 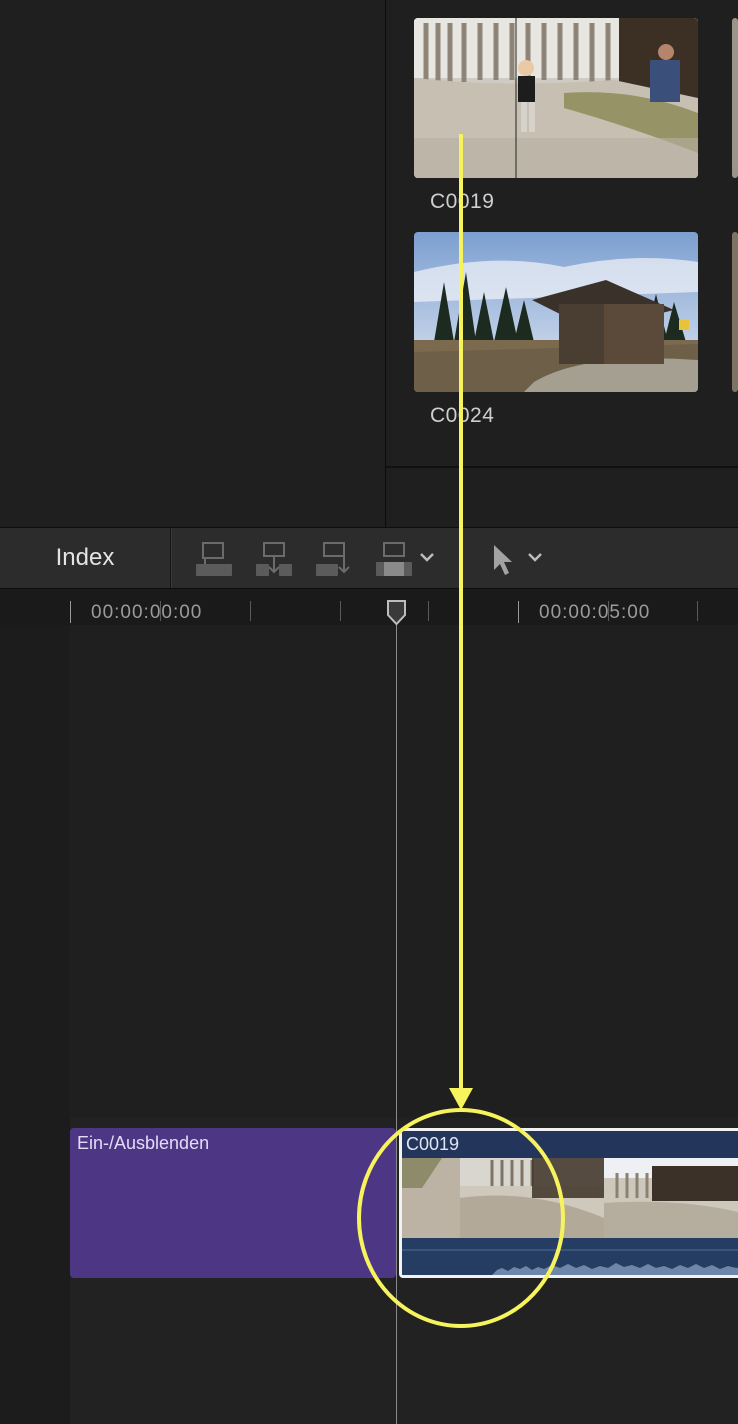 I want to click on clip-filmstrip, so click(x=570, y=1198).